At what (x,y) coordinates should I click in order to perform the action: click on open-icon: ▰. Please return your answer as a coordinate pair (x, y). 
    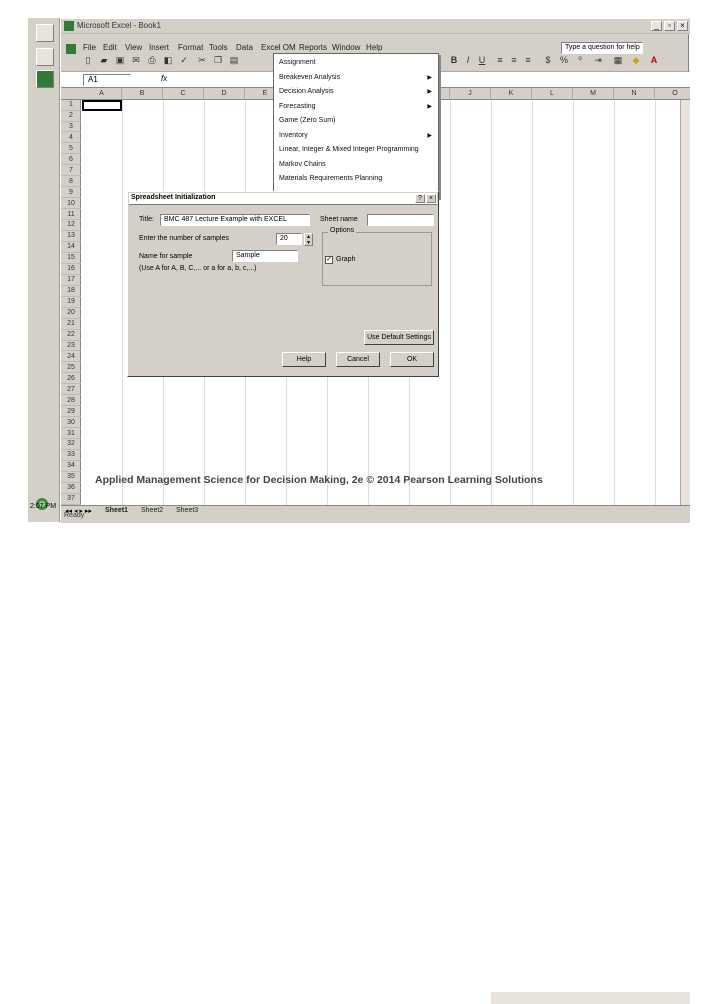
    Looking at the image, I should click on (104, 60).